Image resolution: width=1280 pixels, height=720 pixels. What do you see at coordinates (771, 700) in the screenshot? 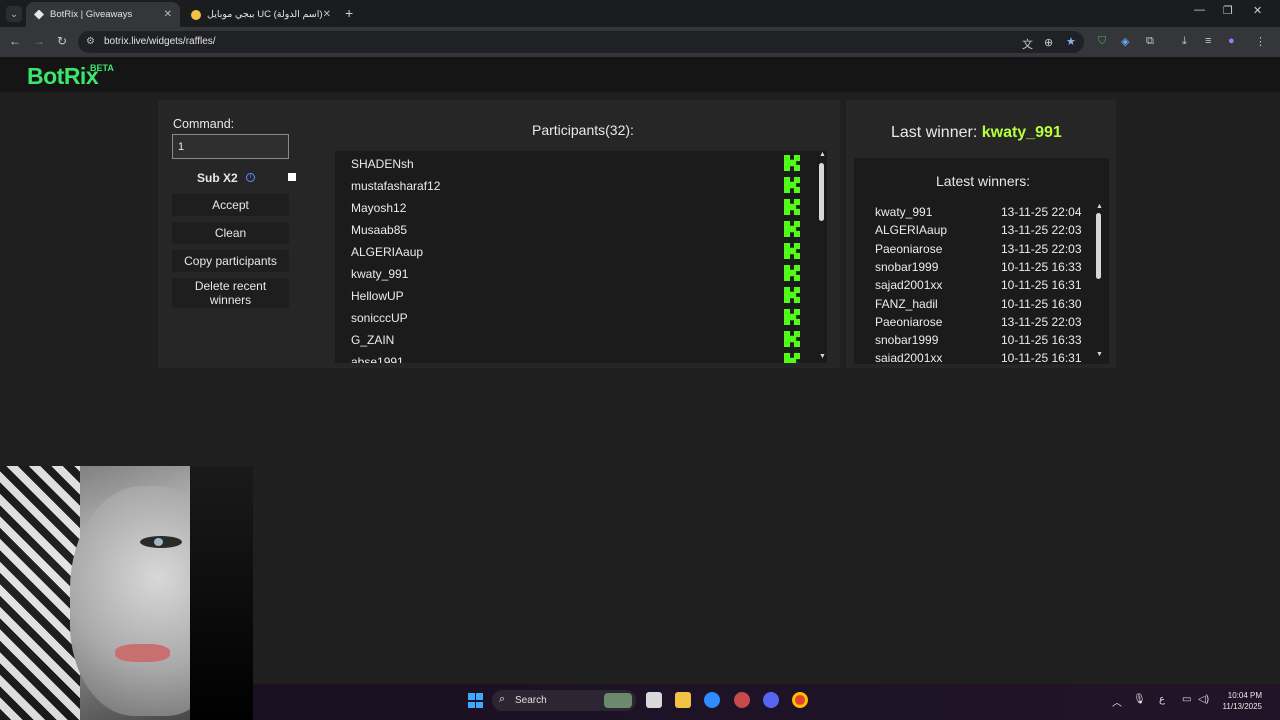
I see `discord-icon` at bounding box center [771, 700].